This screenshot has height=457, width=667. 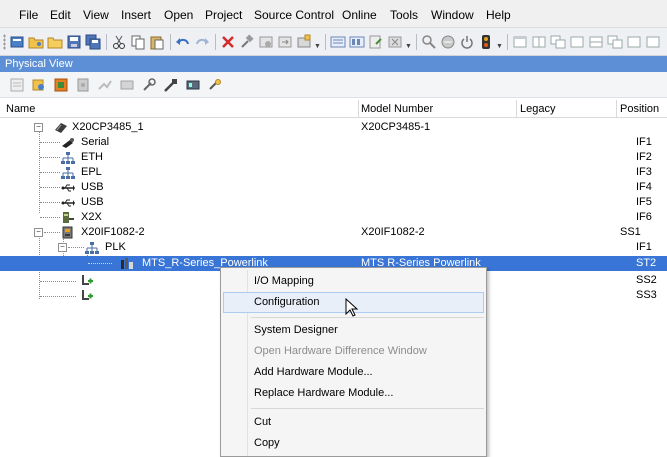 What do you see at coordinates (17, 42) in the screenshot?
I see `new-project-icon` at bounding box center [17, 42].